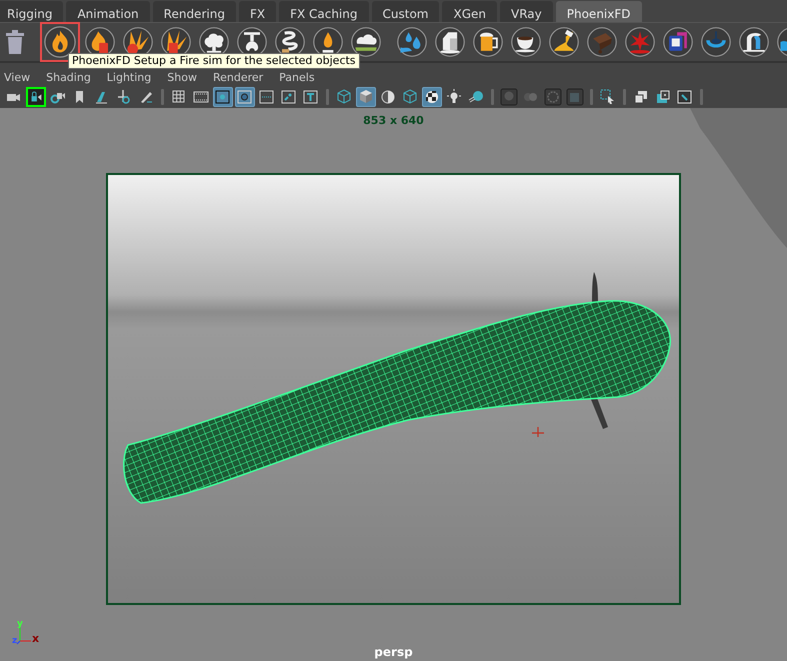 The width and height of the screenshot is (787, 661). I want to click on shelf-tab: VRay, so click(526, 12).